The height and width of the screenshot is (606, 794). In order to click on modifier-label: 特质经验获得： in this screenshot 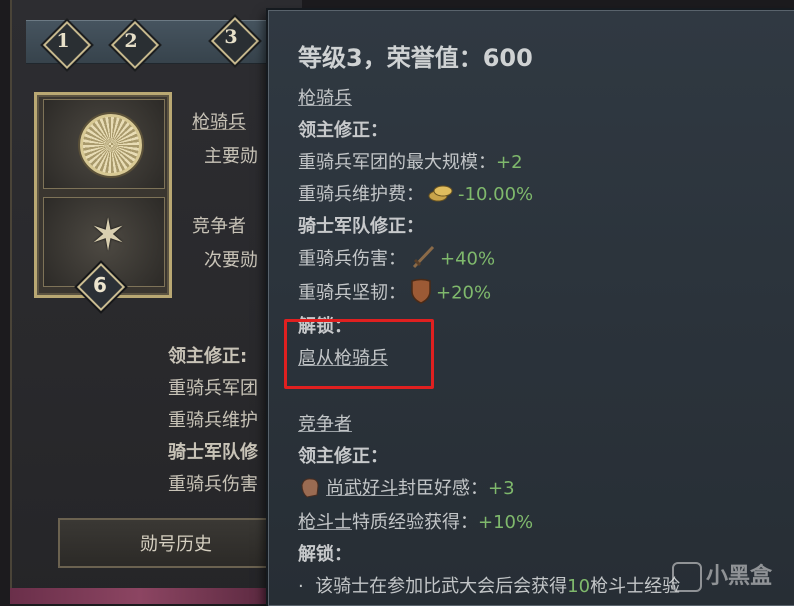, I will do `click(415, 522)`.